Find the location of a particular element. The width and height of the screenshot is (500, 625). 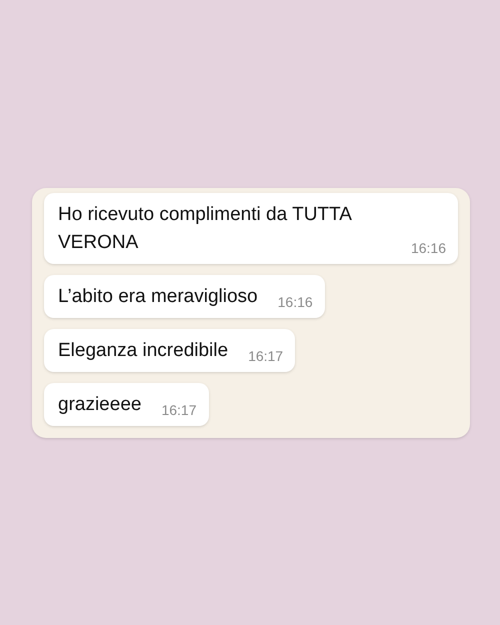

message-text: Ho ricevuto complimenti da TUTTA VERONA is located at coordinates (205, 228).